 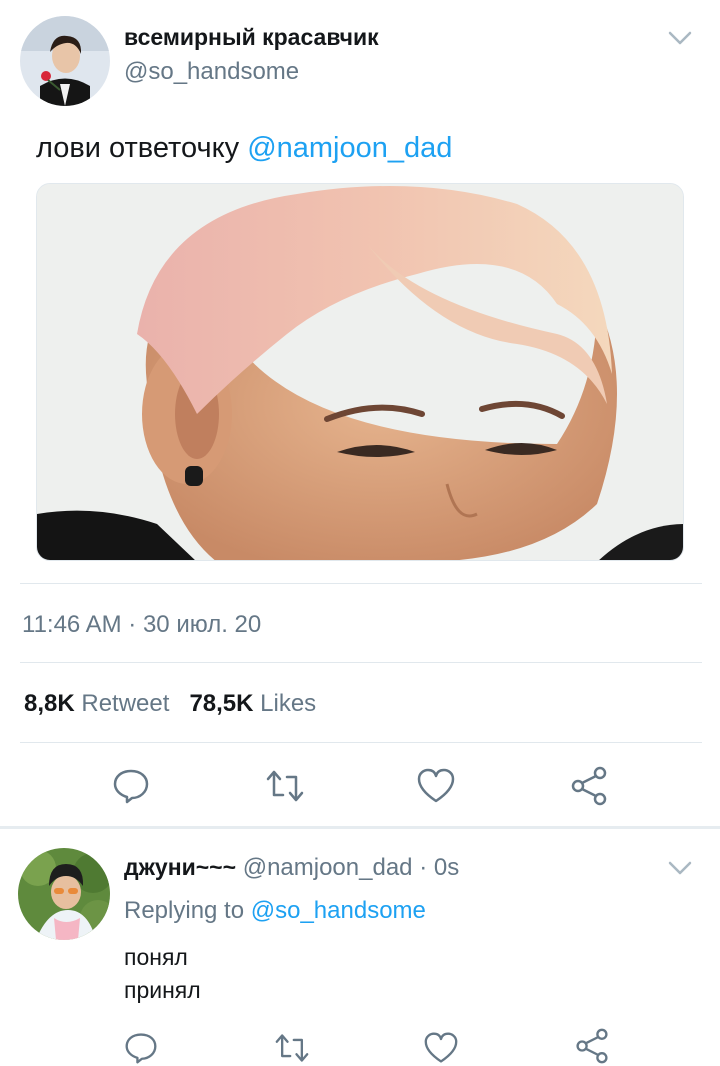 I want to click on replying-to-line: Replying to @so_handsome, so click(x=275, y=911).